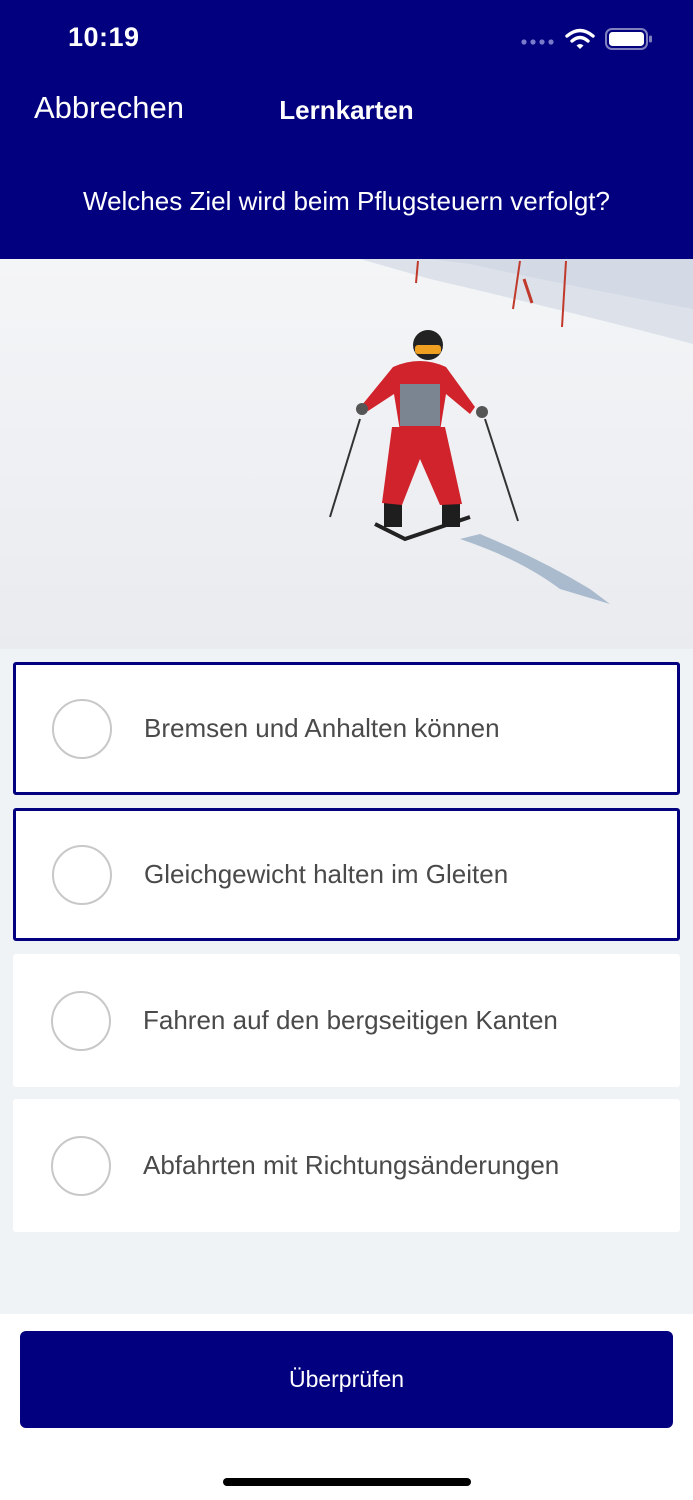 This screenshot has width=693, height=1500. Describe the element at coordinates (580, 41) in the screenshot. I see `wifi-icon` at that location.